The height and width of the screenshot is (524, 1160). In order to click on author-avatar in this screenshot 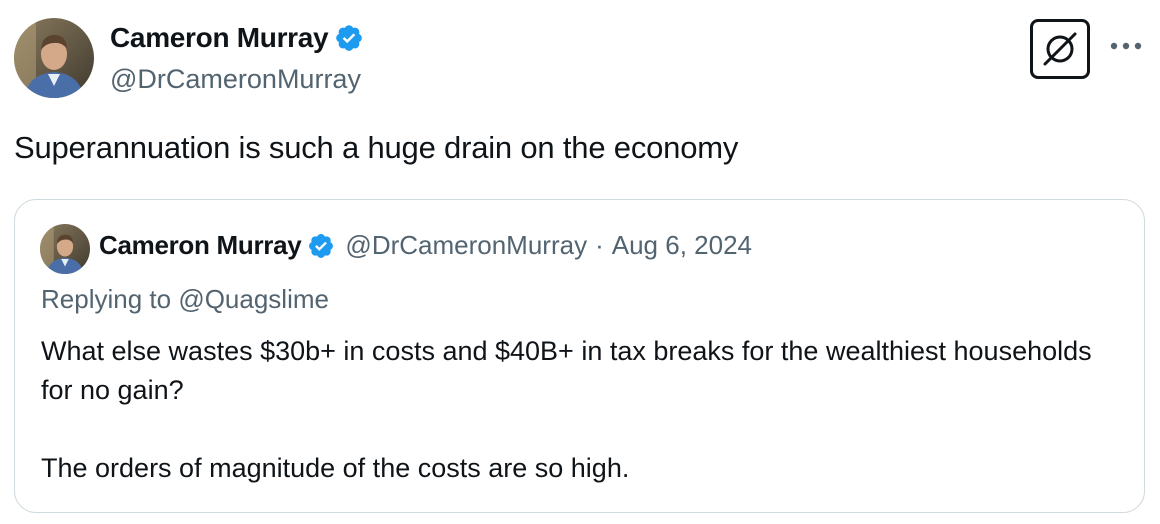, I will do `click(54, 58)`.